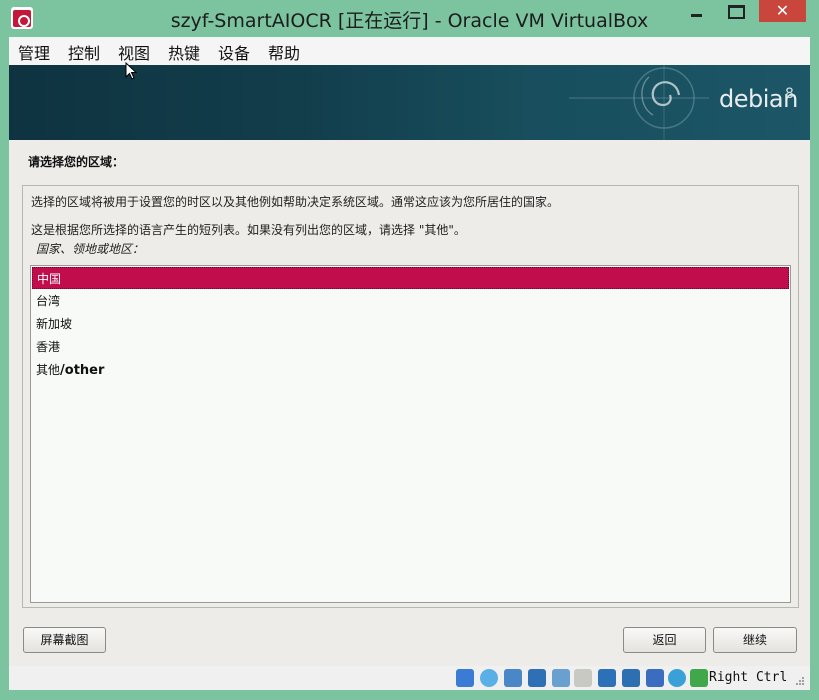  Describe the element at coordinates (537, 678) in the screenshot. I see `network-icon` at that location.